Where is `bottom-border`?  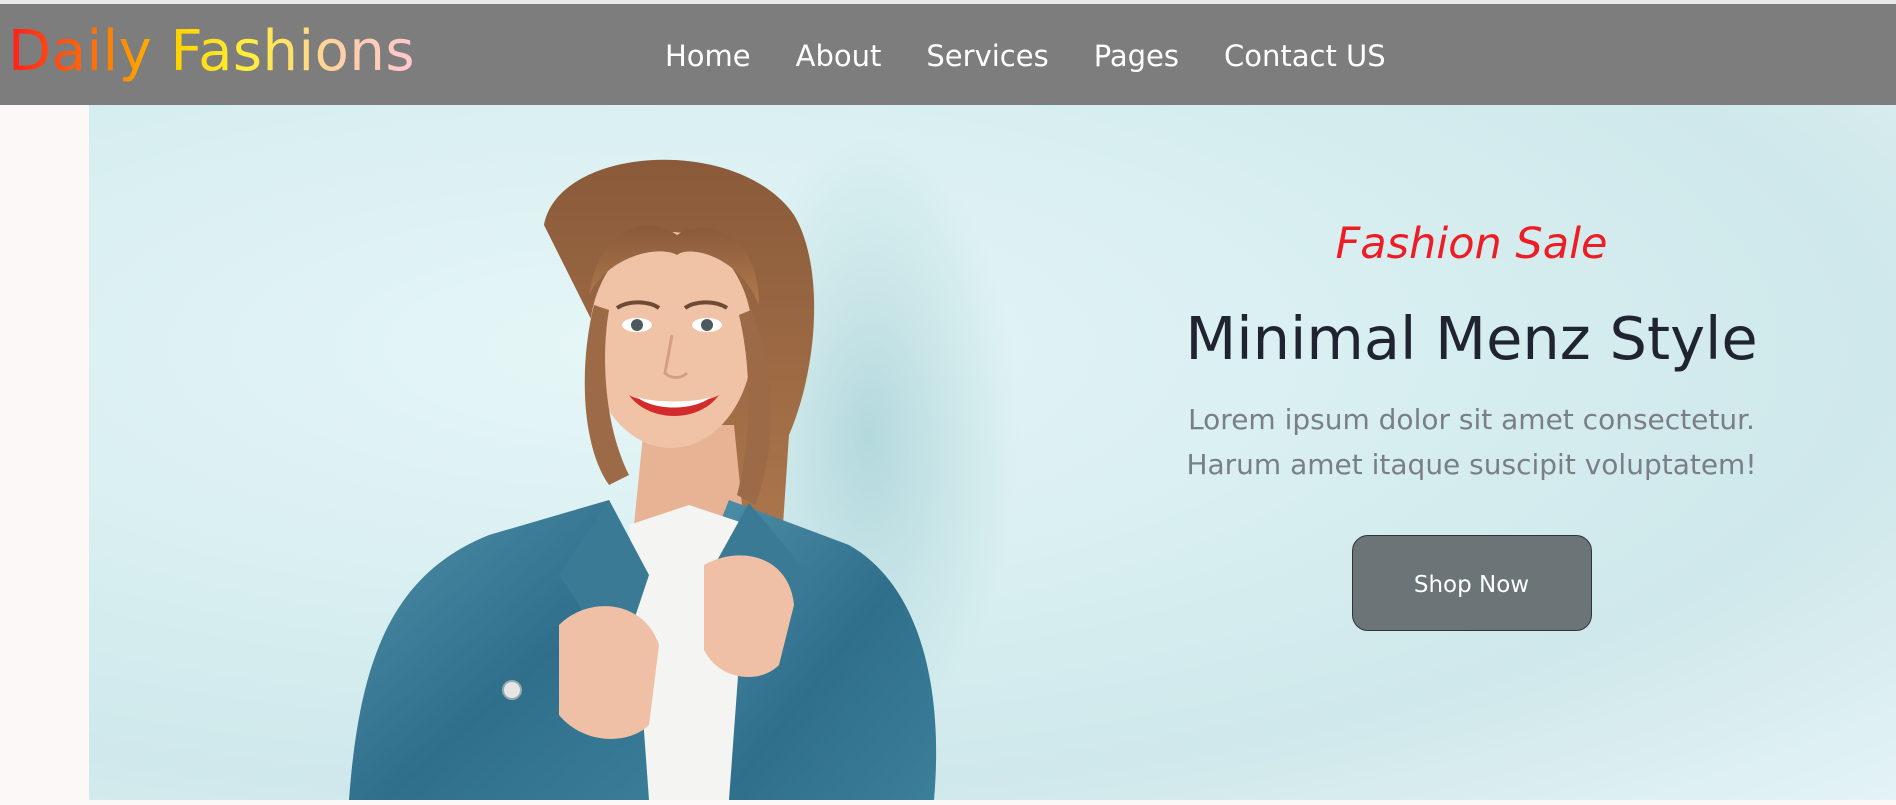
bottom-border is located at coordinates (948, 802).